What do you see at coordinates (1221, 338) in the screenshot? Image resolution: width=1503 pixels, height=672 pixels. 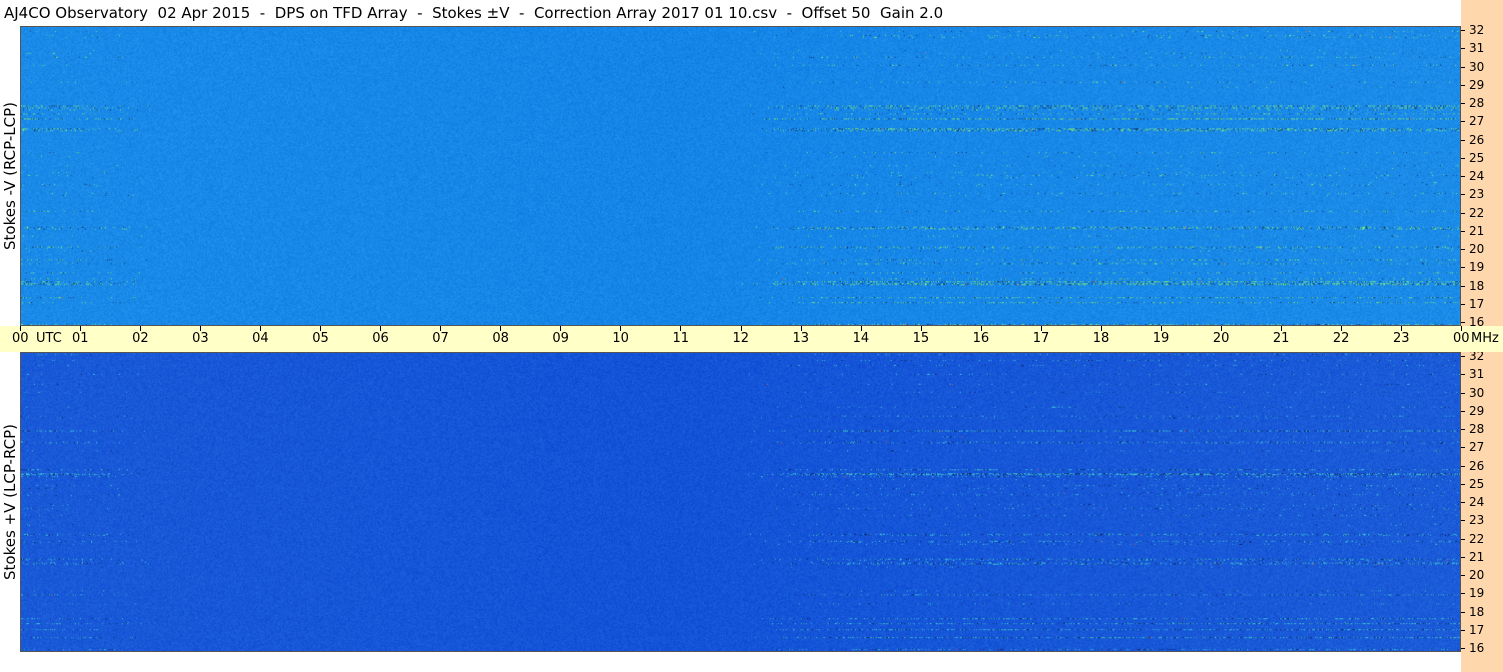 I see `time-tick-label: 20` at bounding box center [1221, 338].